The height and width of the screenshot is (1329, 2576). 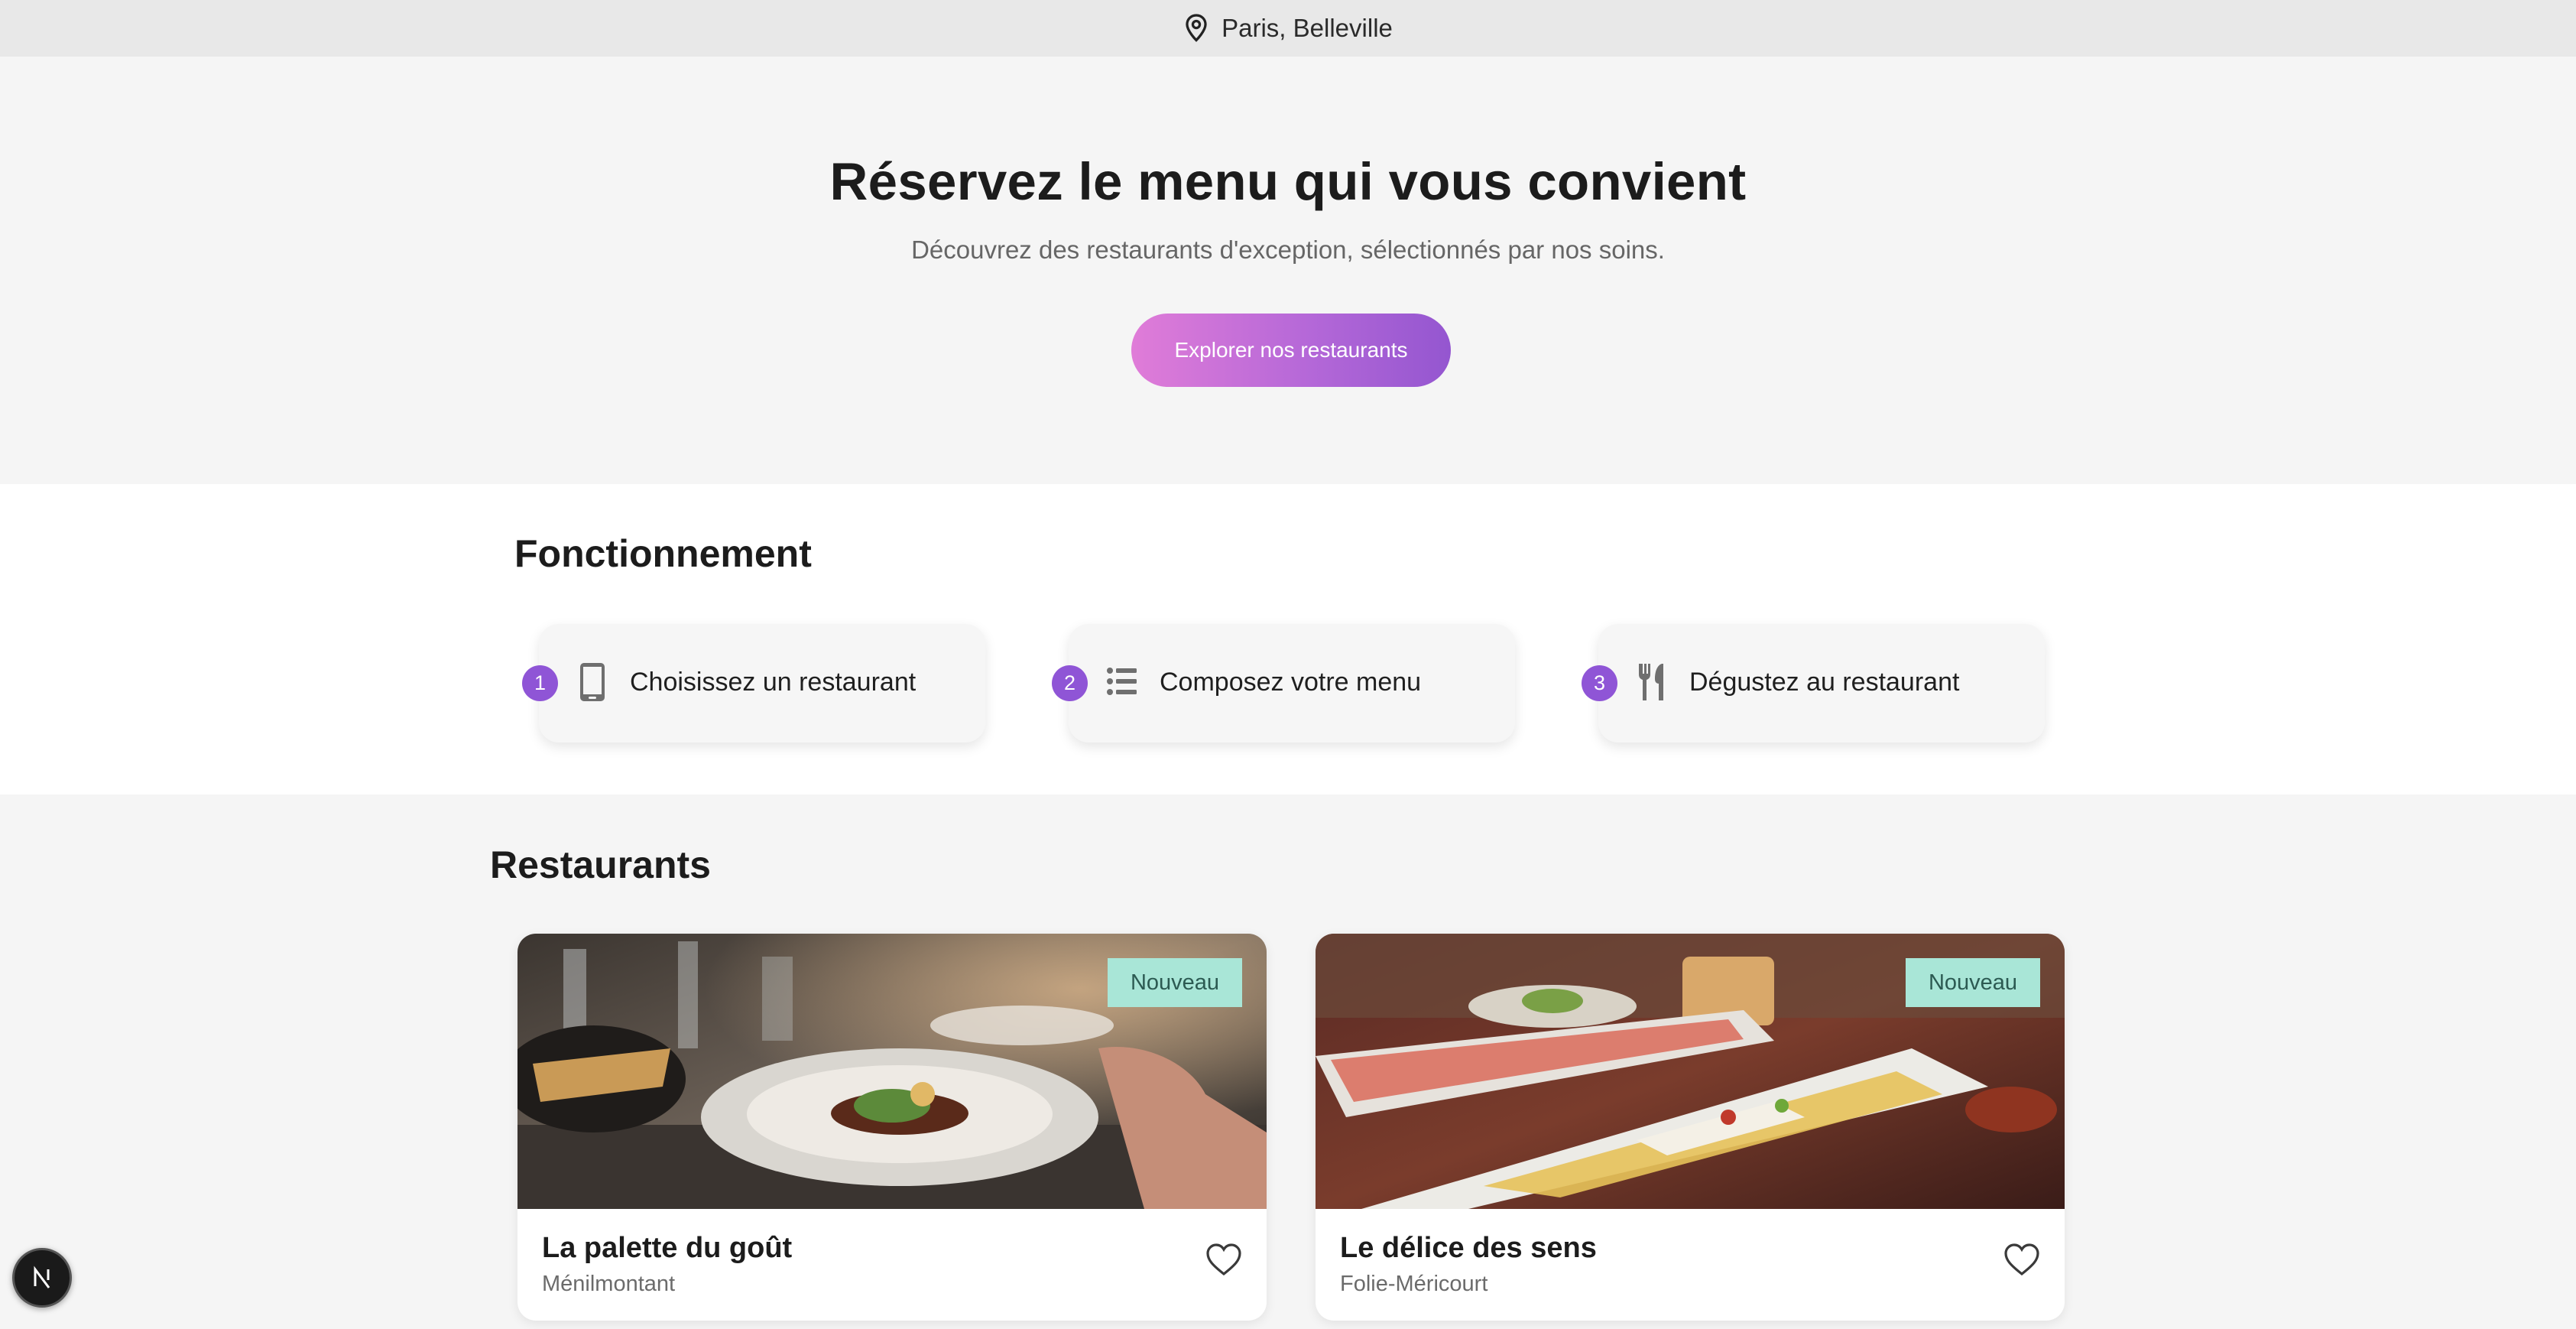 I want to click on step-card-2: 2 Composez votre menu, so click(x=1283, y=683).